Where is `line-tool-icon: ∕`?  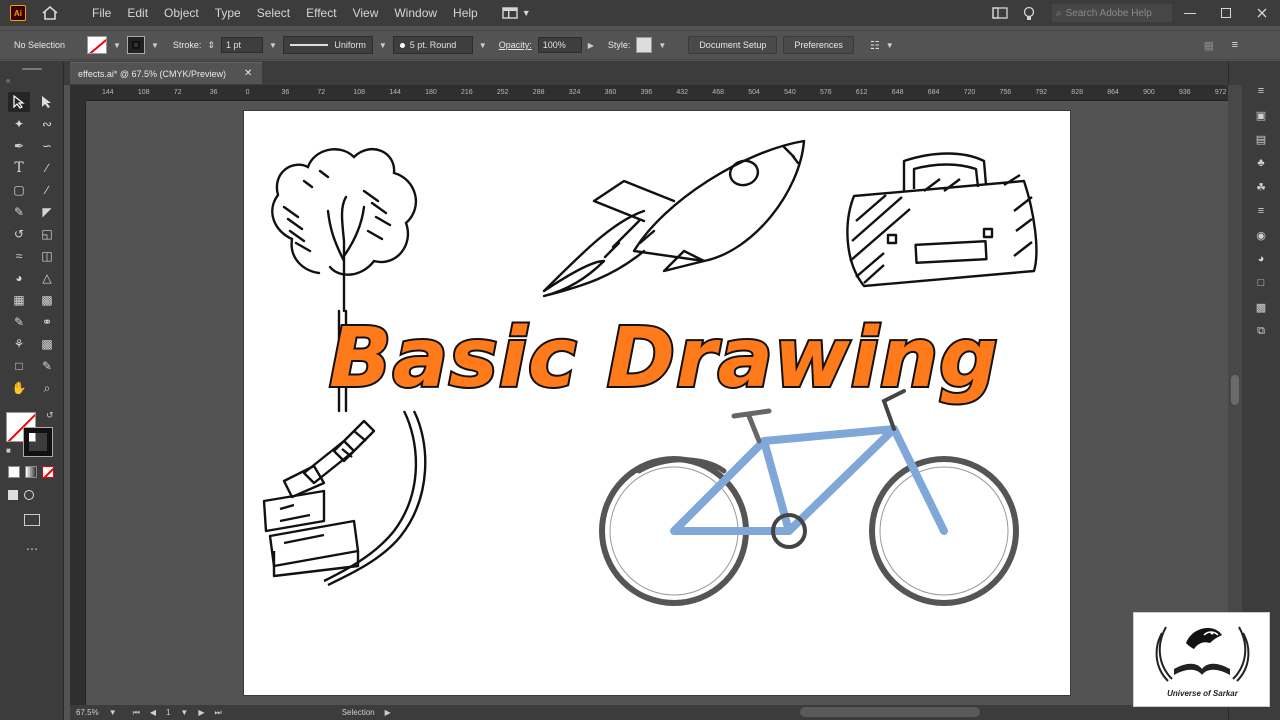
line-tool-icon: ∕ is located at coordinates (47, 168).